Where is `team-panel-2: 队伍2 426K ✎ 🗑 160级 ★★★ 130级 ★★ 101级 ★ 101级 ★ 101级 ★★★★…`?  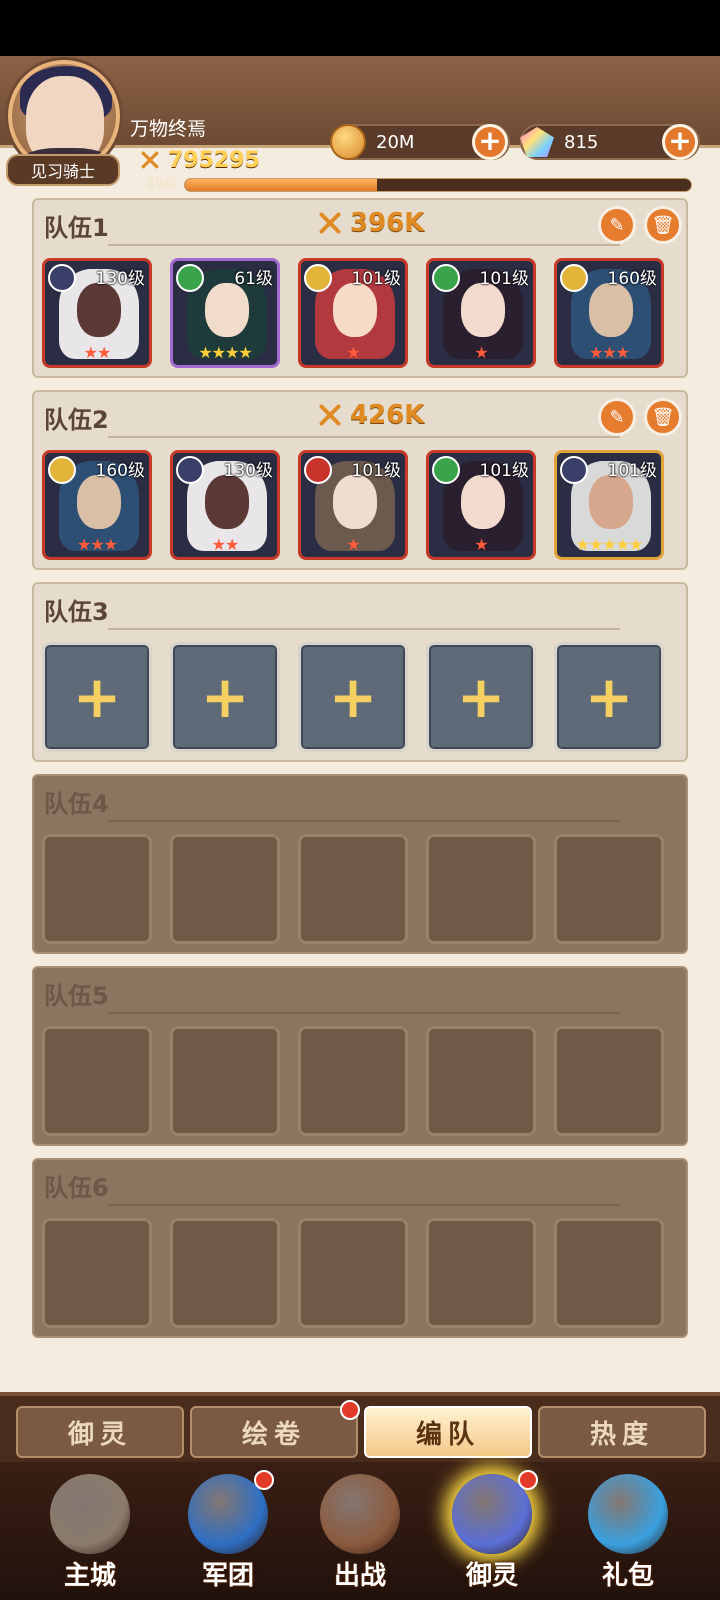 team-panel-2: 队伍2 426K ✎ 🗑 160级 ★★★ 130级 ★★ 101级 ★ 101级 ★ 101级 ★★★★… is located at coordinates (360, 480).